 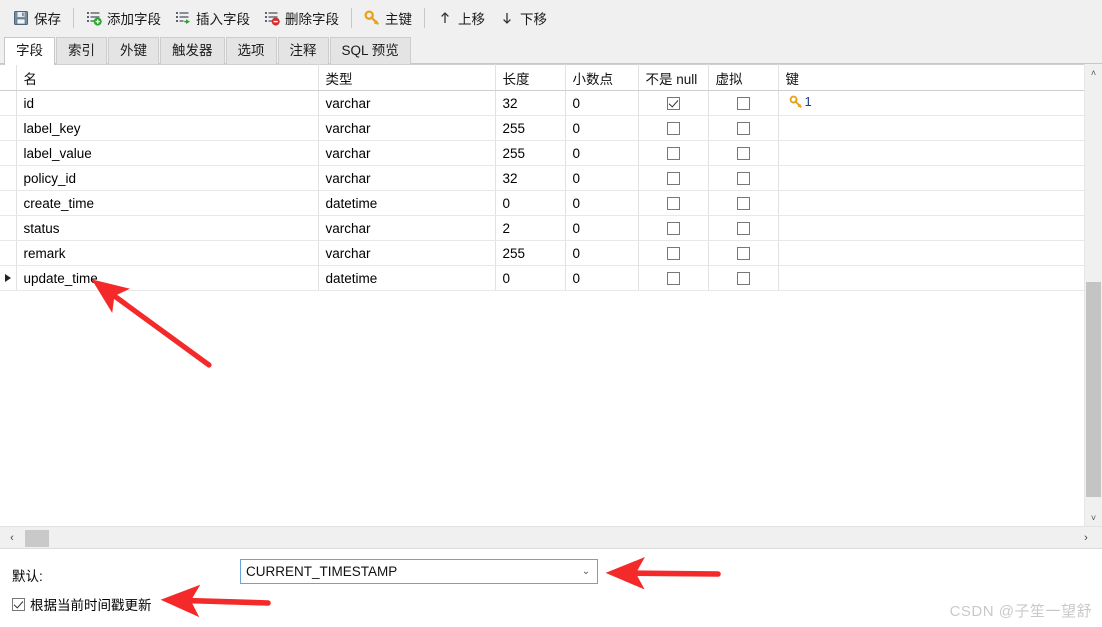 I want to click on cell-name: update_time, so click(x=167, y=278).